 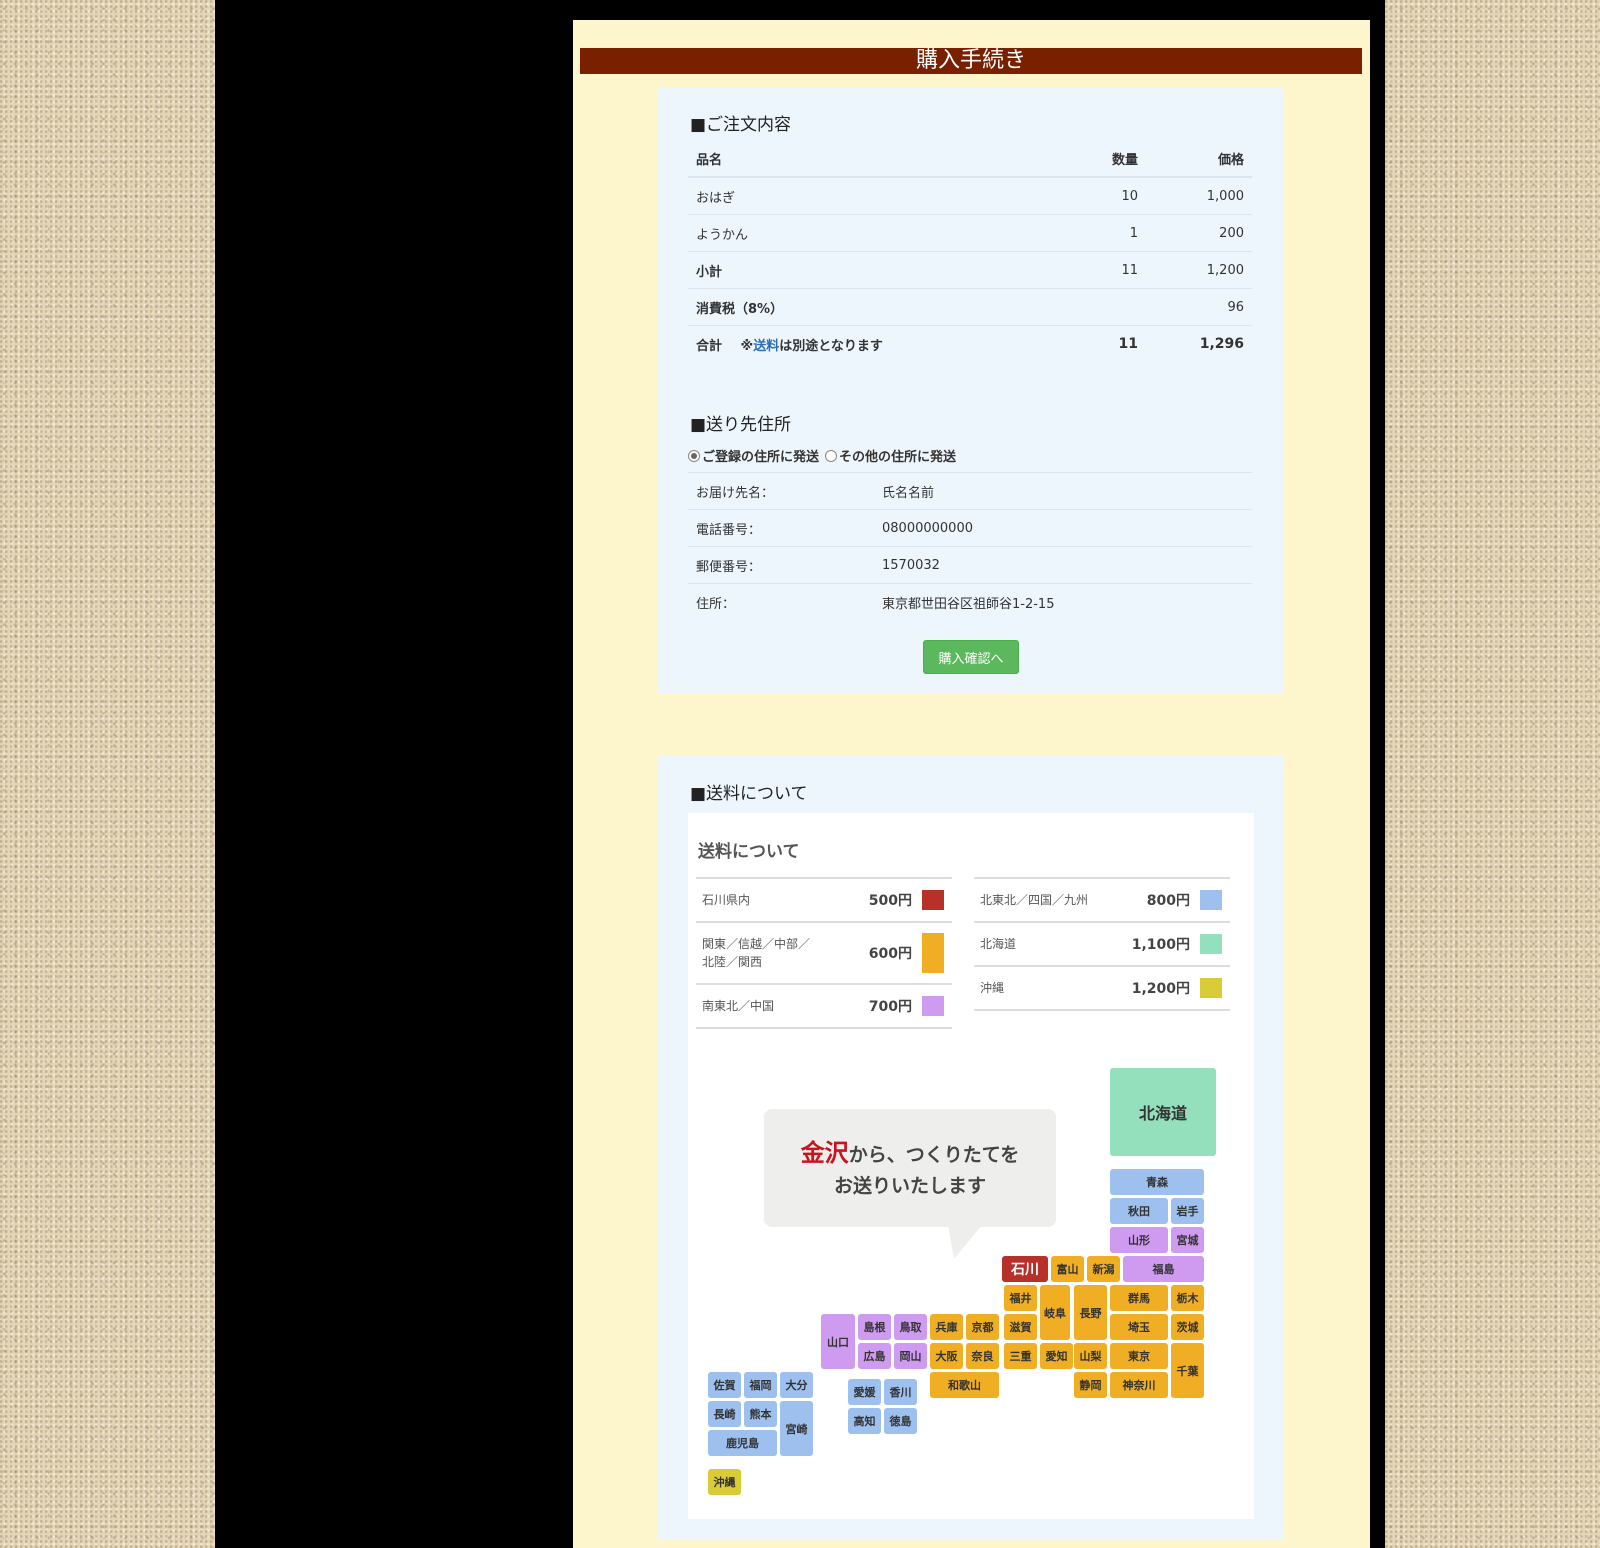 I want to click on radio-registered-address, so click(x=694, y=455).